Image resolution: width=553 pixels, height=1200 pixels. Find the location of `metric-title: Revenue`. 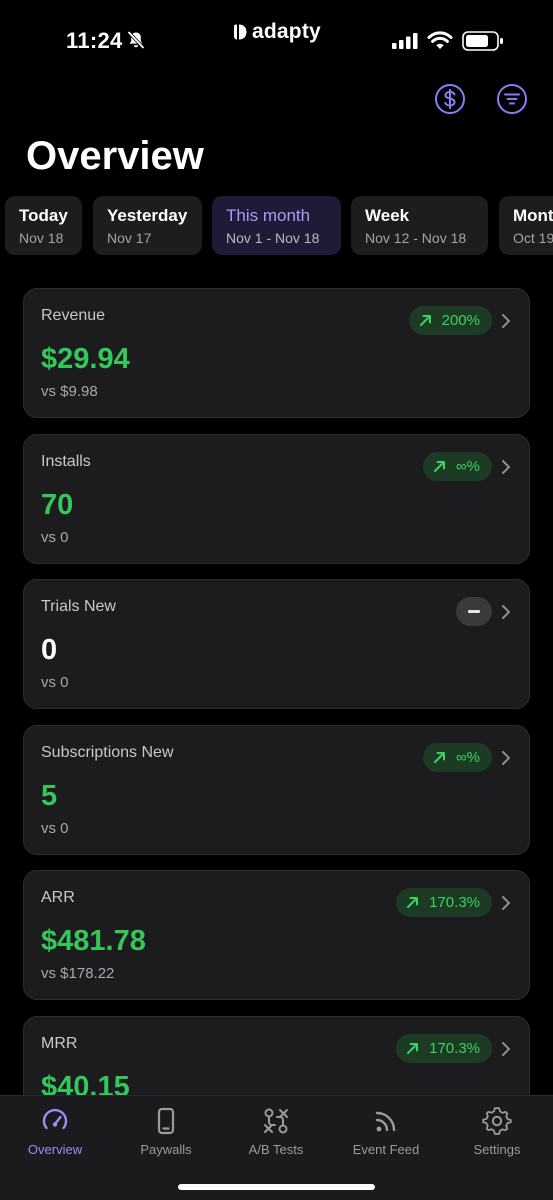

metric-title: Revenue is located at coordinates (73, 315).